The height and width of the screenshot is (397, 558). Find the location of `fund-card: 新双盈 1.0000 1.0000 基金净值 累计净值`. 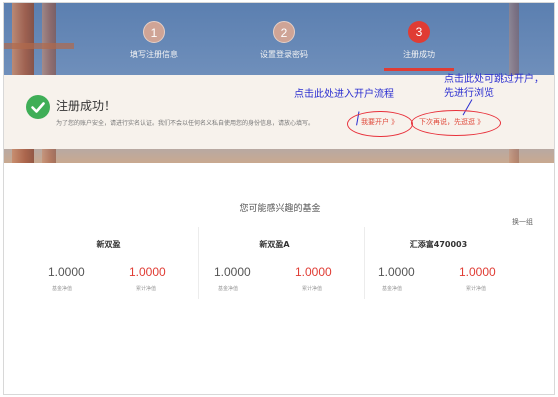

fund-card: 新双盈 1.0000 1.0000 基金净值 累计净值 is located at coordinates (108, 264).